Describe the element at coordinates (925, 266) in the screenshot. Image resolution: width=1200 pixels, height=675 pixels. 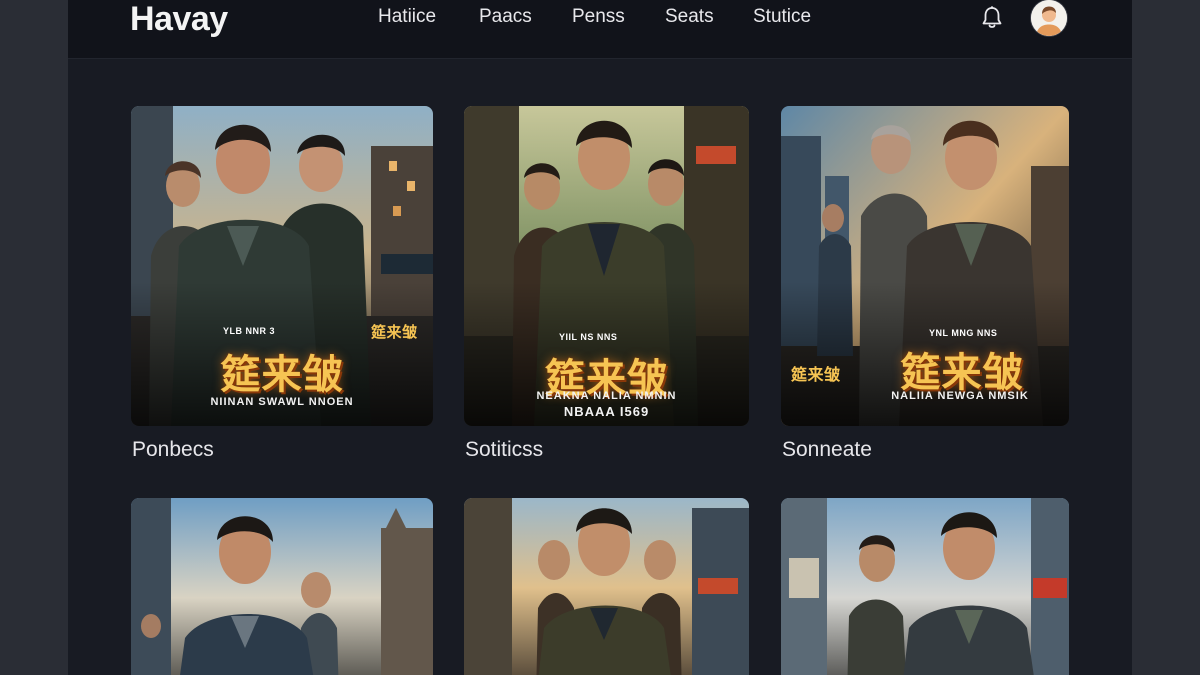
I see `movie-poster: YNL MNG NNS 筵来皱 NALIIA NEWGA NMSIK 筵来皱` at that location.